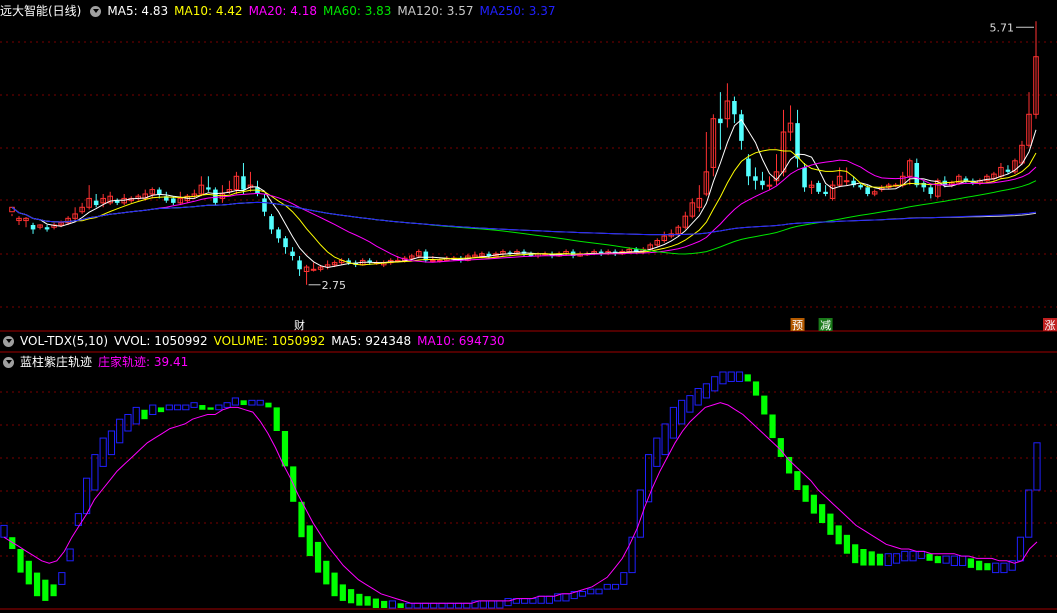 The height and width of the screenshot is (613, 1057). What do you see at coordinates (138, 11) in the screenshot?
I see `ma5-value: MA5: 4.83` at bounding box center [138, 11].